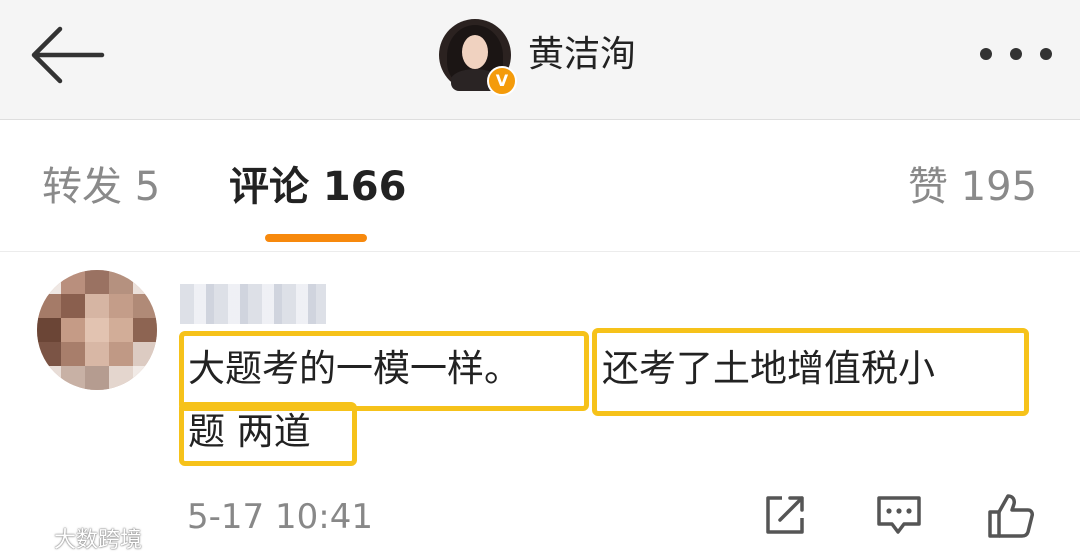  What do you see at coordinates (354, 368) in the screenshot?
I see `comment-text-part1: 大题考的一模一样。` at bounding box center [354, 368].